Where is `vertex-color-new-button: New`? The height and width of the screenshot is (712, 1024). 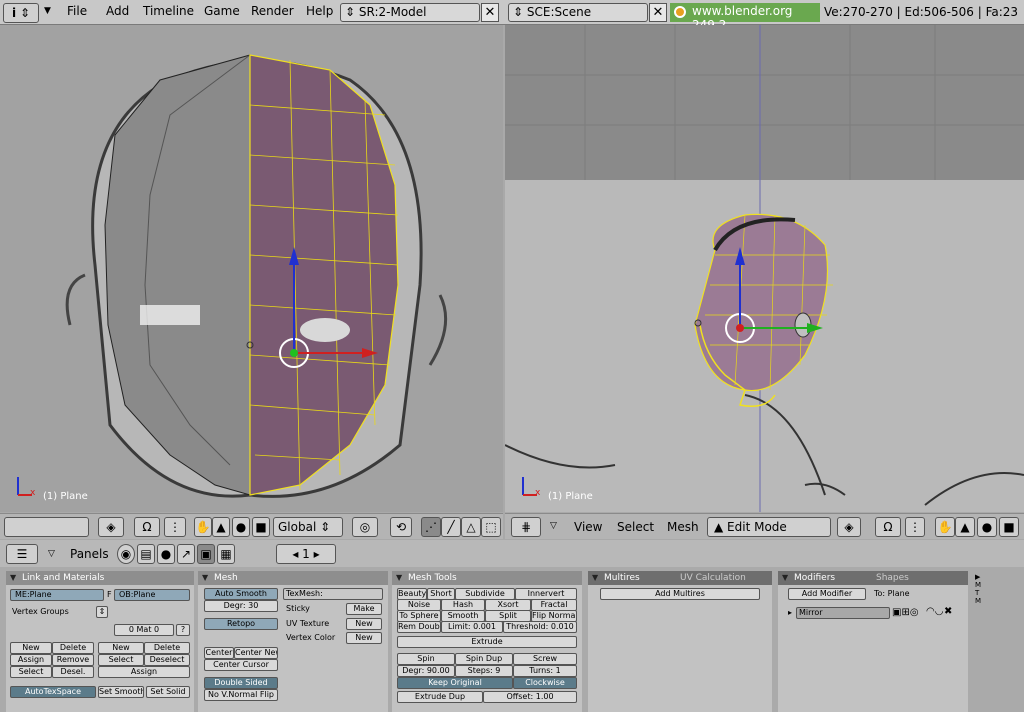 vertex-color-new-button: New is located at coordinates (364, 638).